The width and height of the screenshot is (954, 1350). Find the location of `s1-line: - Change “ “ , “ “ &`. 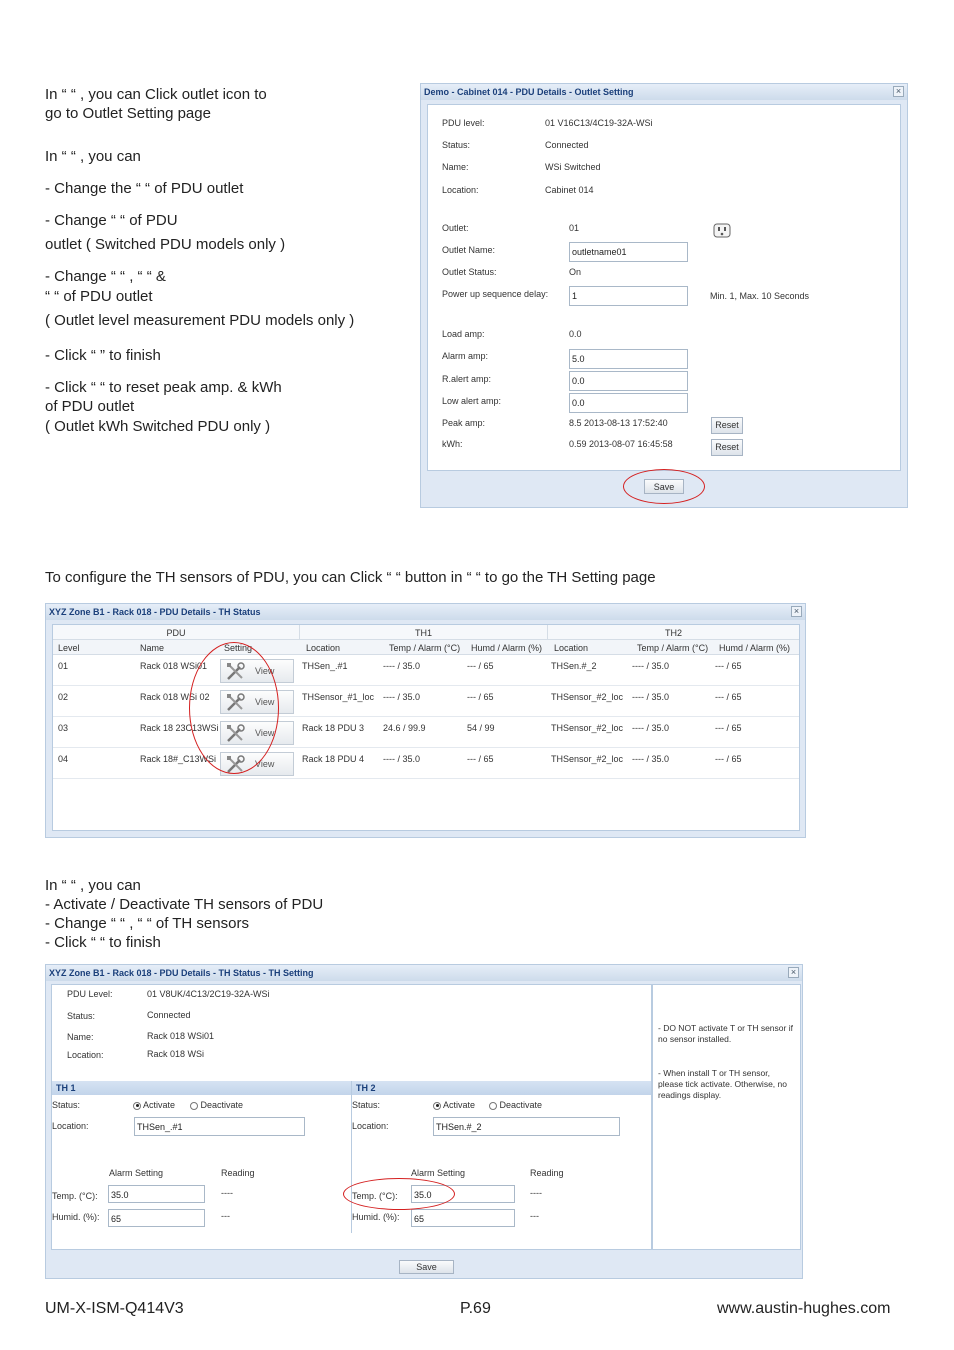

s1-line: - Change “ “ , “ “ & is located at coordinates (105, 276).